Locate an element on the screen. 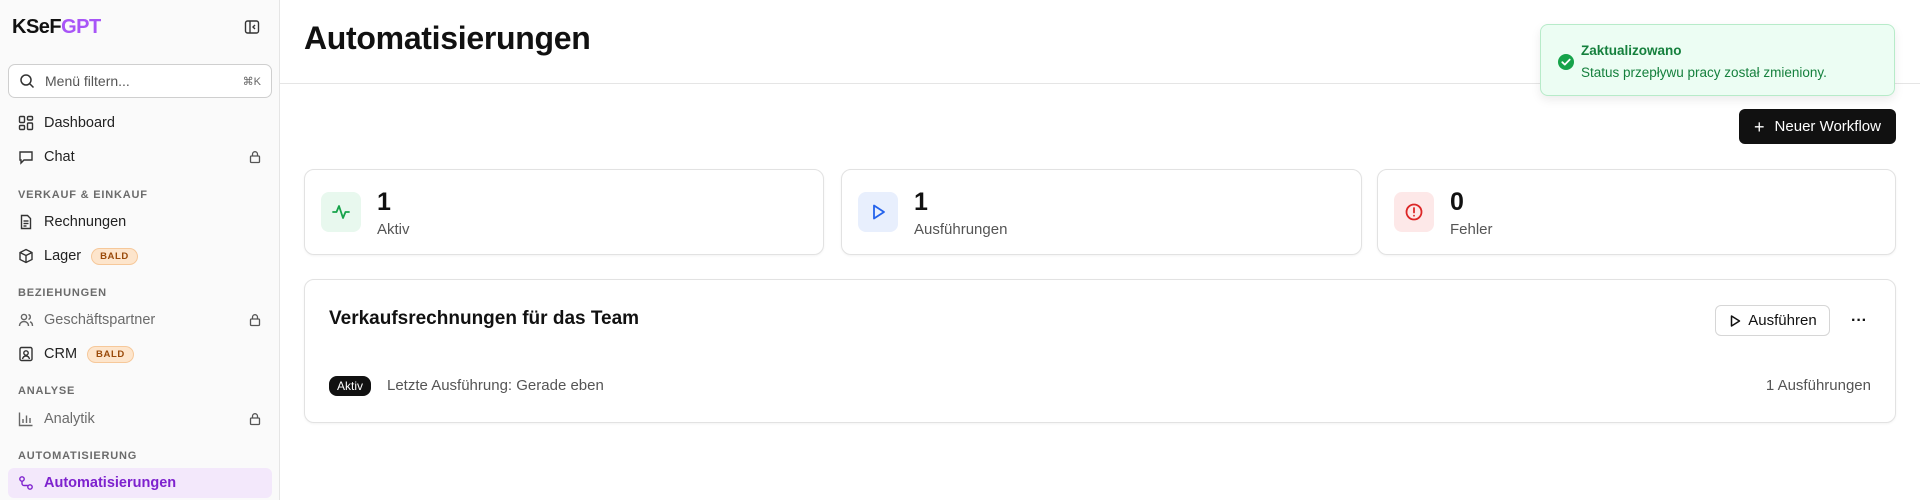 This screenshot has height=500, width=1920. sidebar-item-label: Geschäftspartner is located at coordinates (100, 320).